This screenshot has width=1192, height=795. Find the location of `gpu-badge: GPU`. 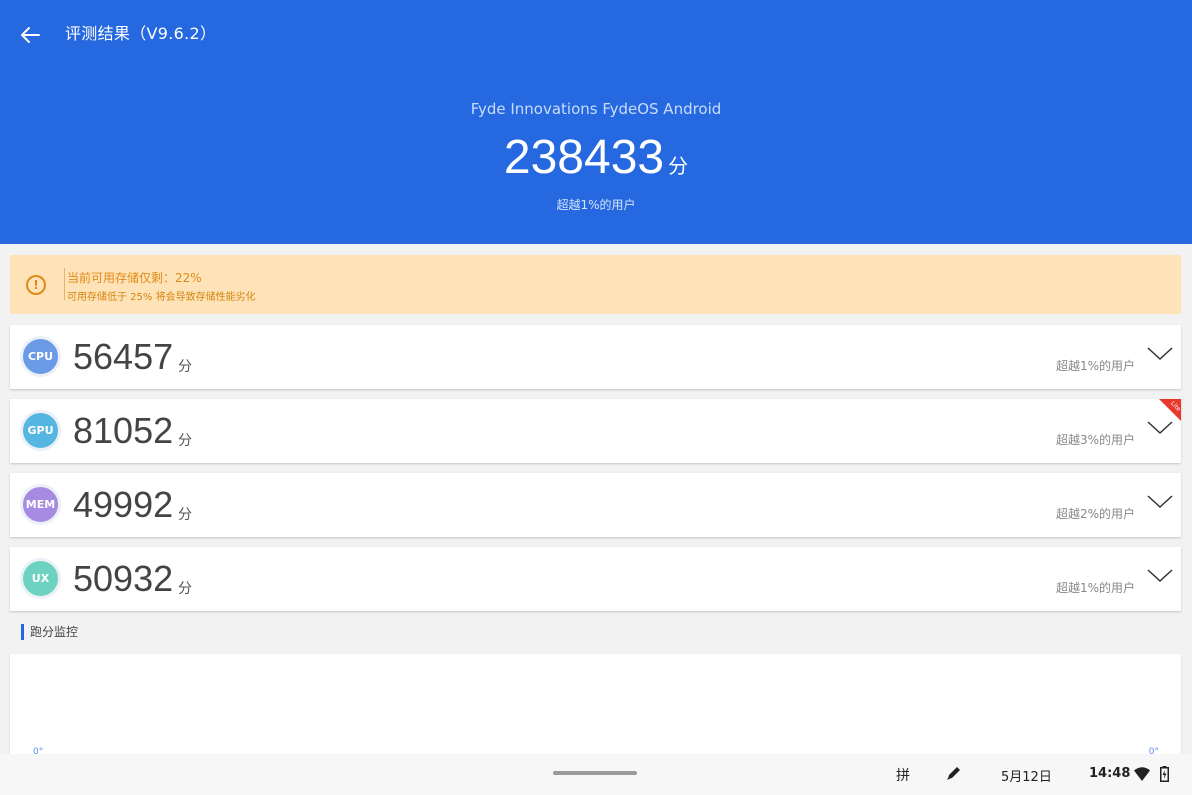

gpu-badge: GPU is located at coordinates (40, 430).